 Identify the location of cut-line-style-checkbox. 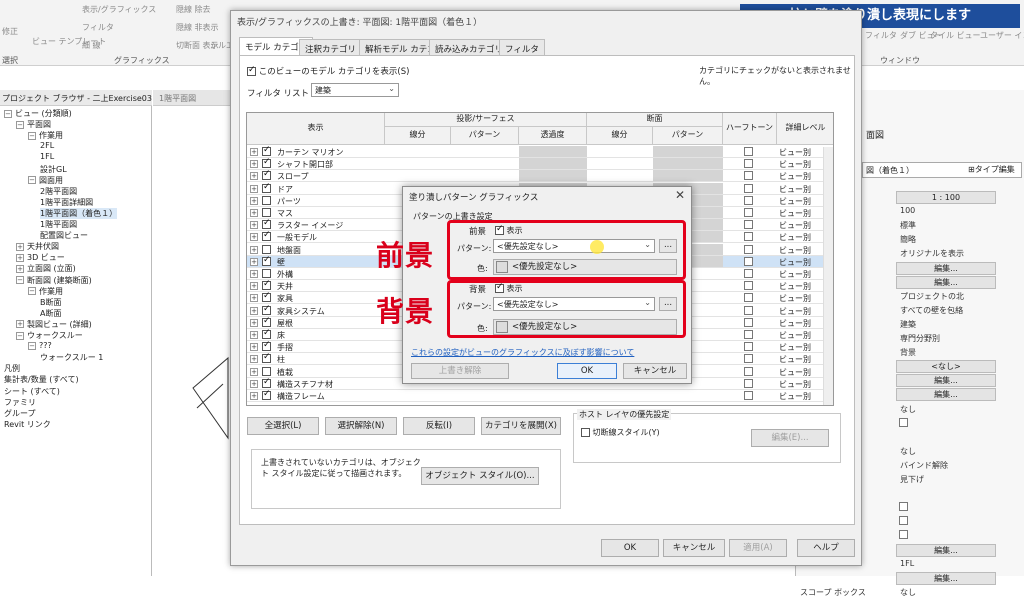
(585, 432).